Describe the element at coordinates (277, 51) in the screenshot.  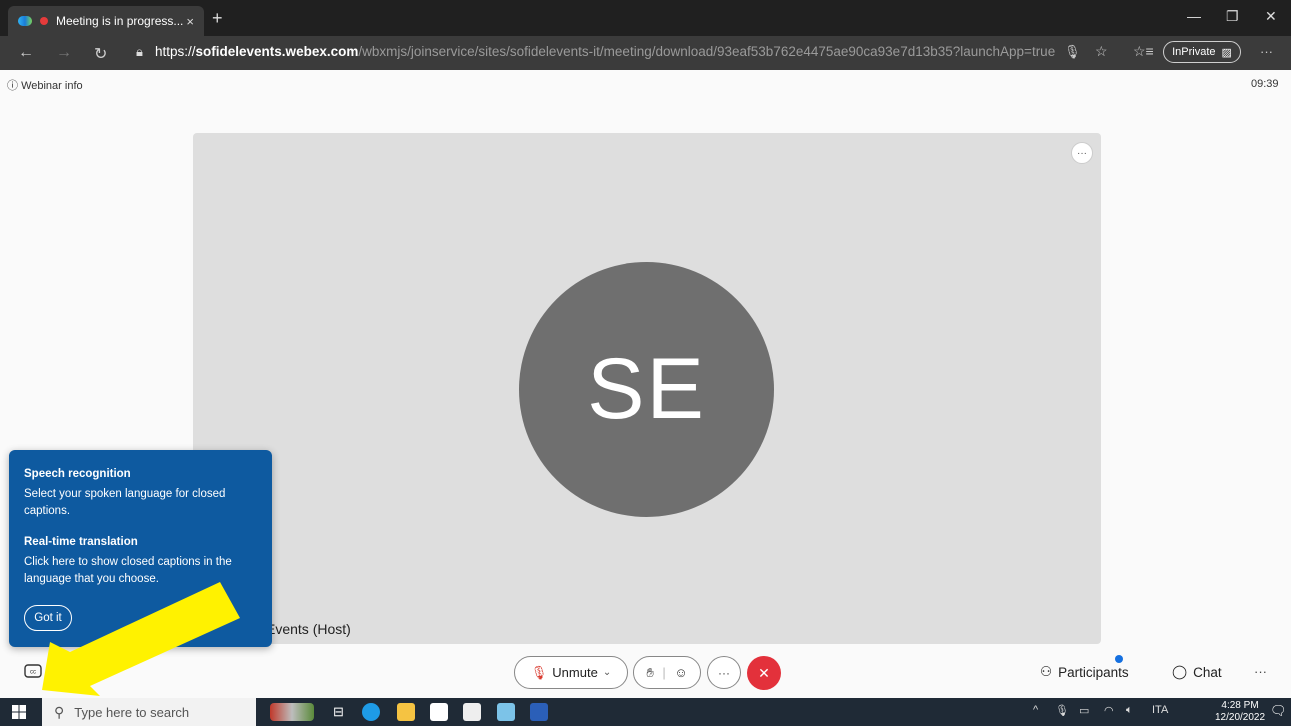
I see `url-host: sofidelevents.webex.com` at that location.